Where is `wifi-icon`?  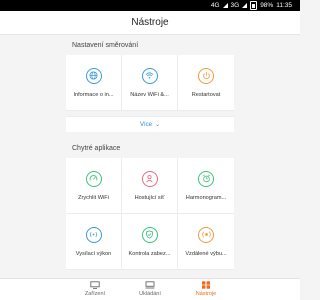 wifi-icon is located at coordinates (149, 75).